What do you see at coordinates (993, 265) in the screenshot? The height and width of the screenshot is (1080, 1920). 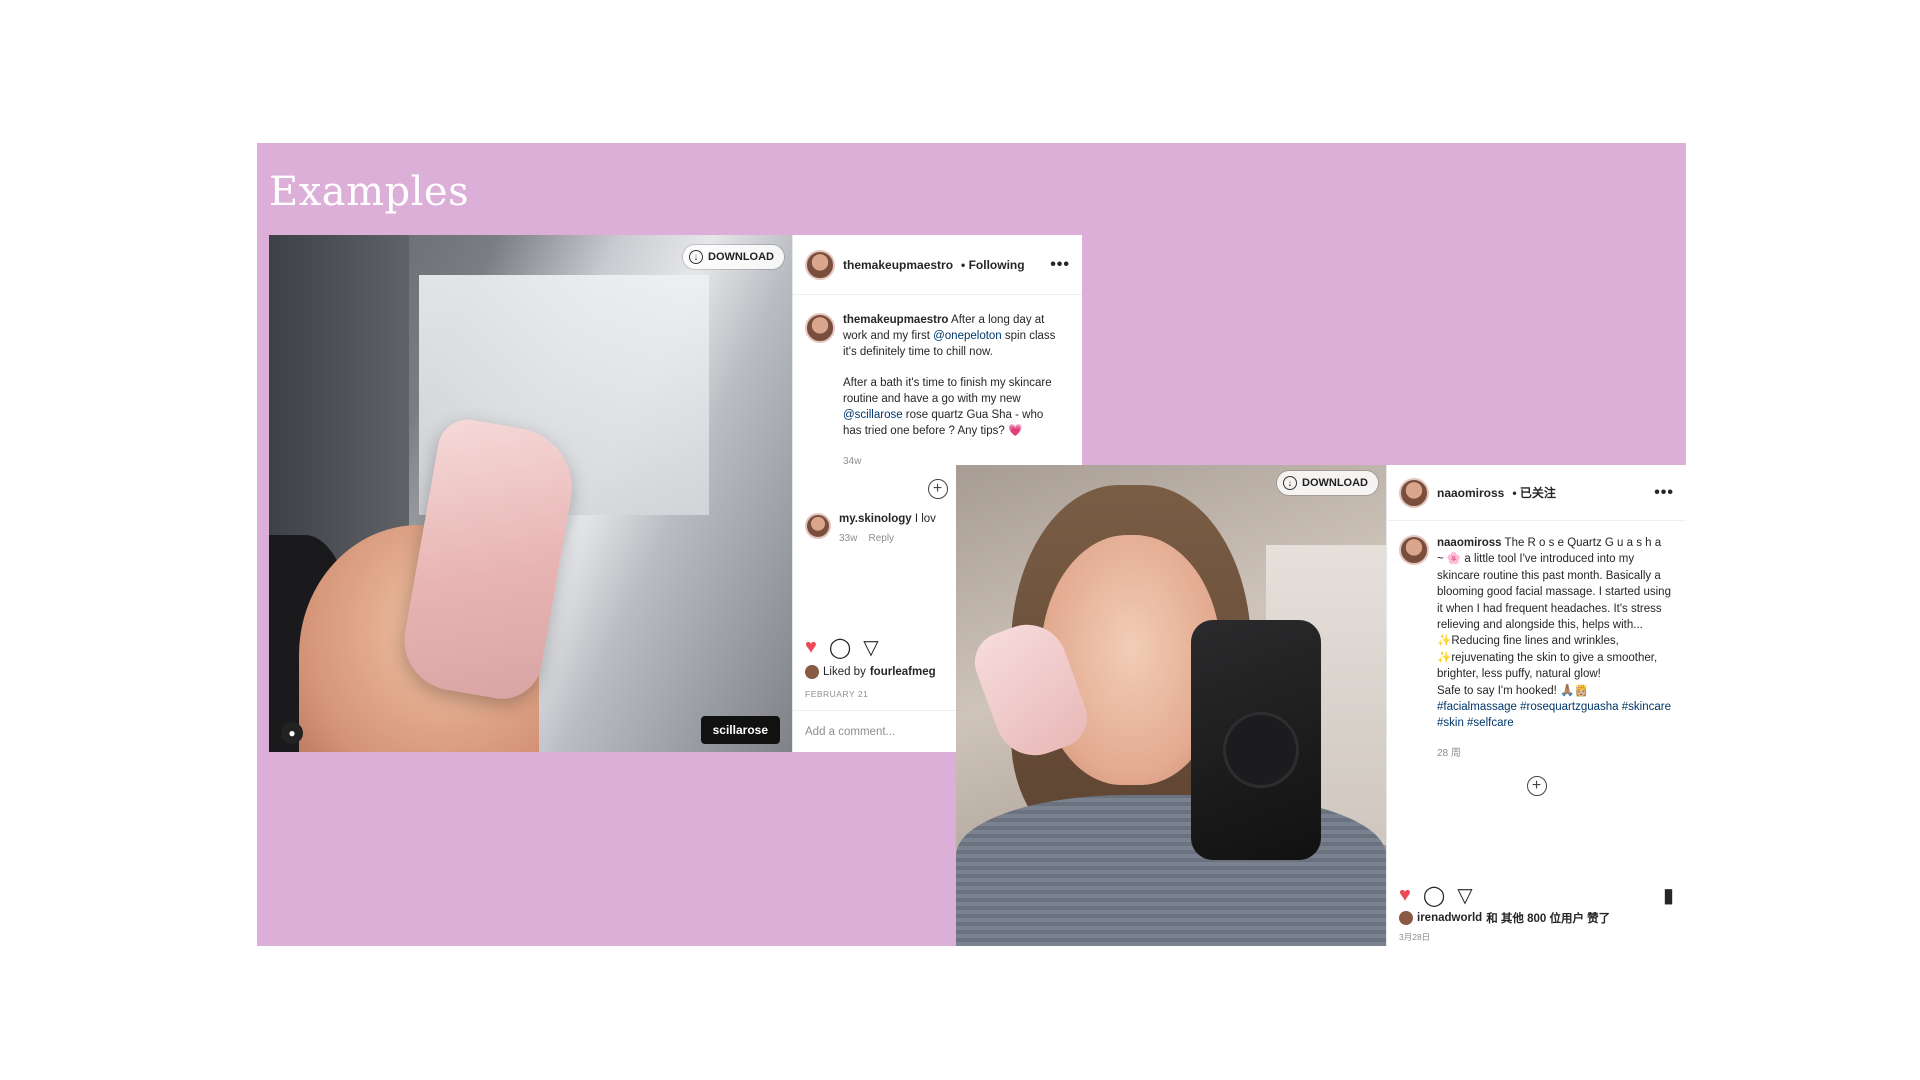 I see `follow-status: • Following` at bounding box center [993, 265].